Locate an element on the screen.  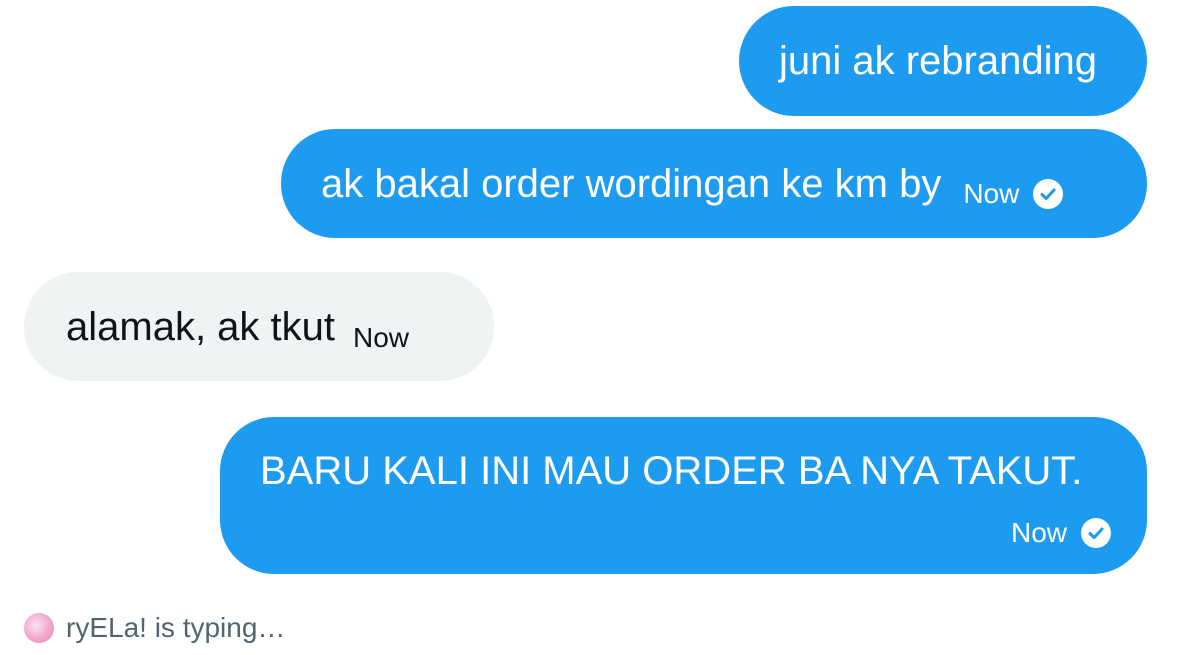
message-text: ak bakal order wordingan ke km by is located at coordinates (631, 183).